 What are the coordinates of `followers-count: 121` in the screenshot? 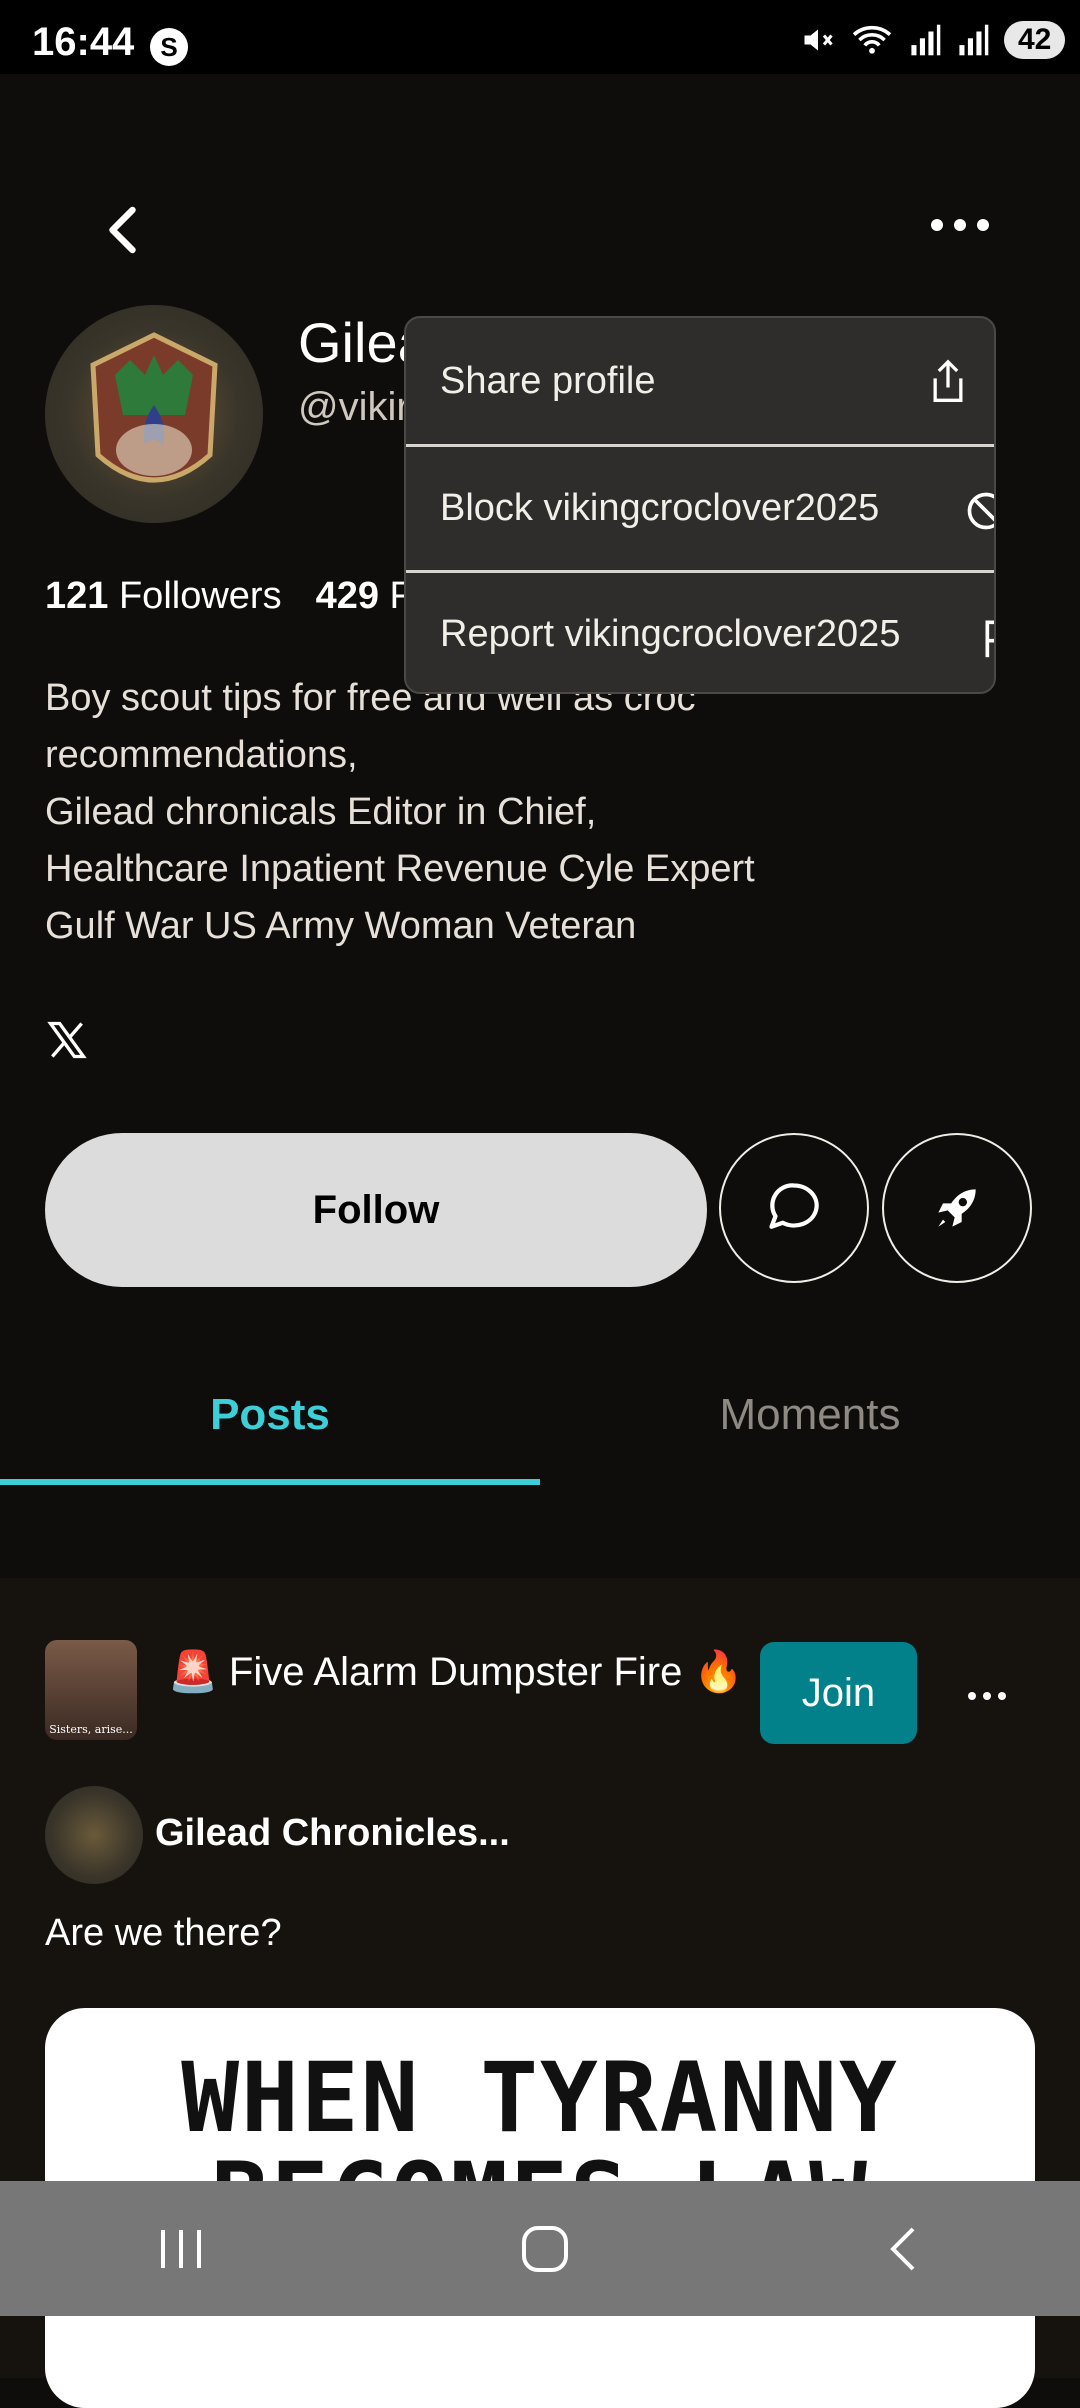 It's located at (77, 596).